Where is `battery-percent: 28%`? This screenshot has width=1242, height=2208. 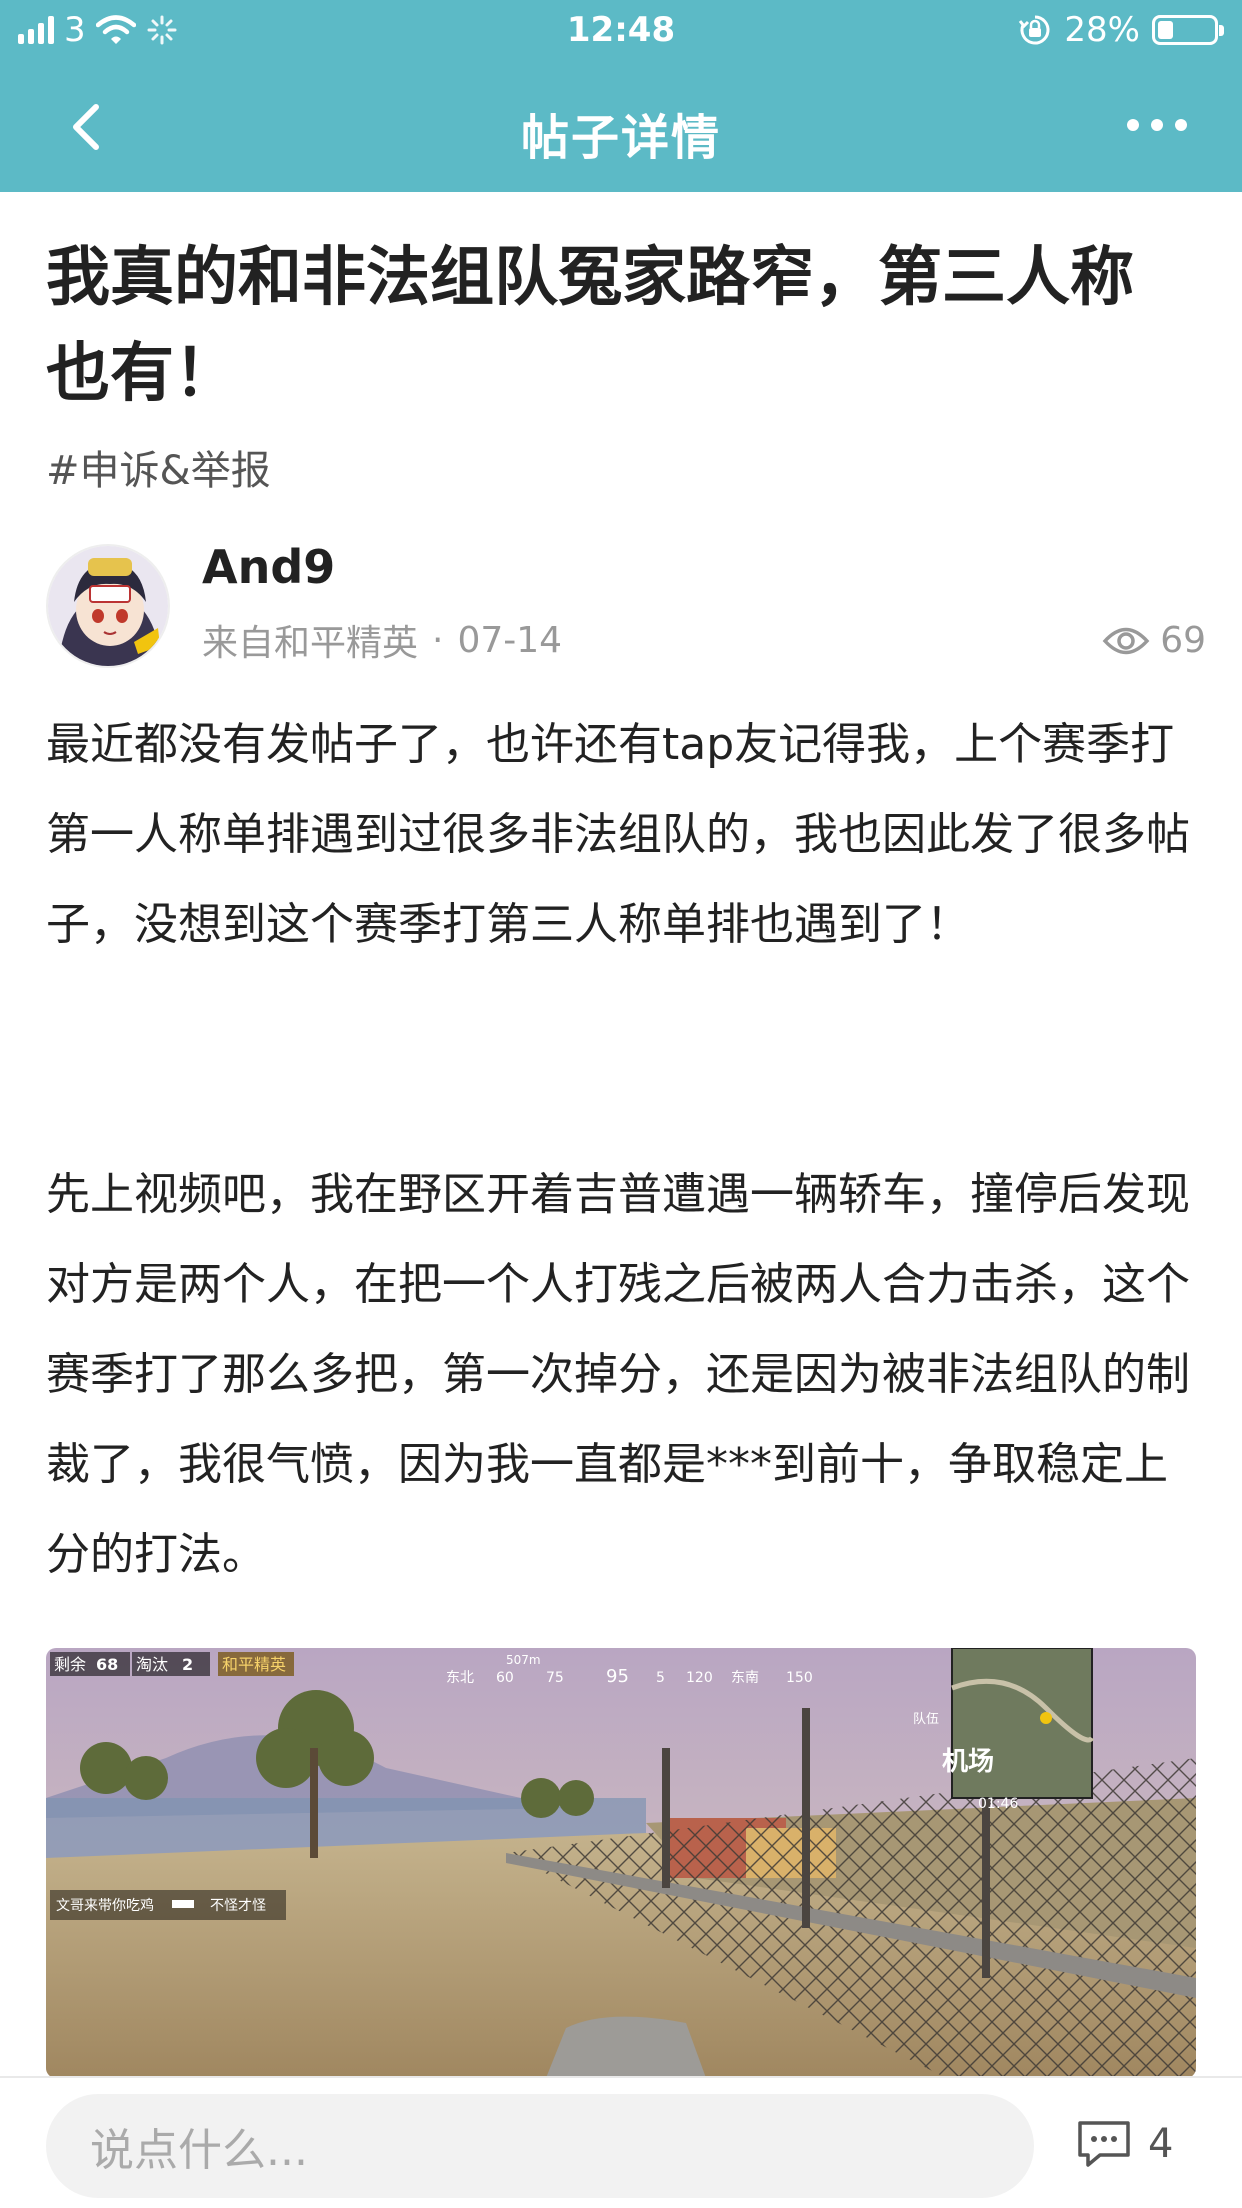
battery-percent: 28% is located at coordinates (1102, 30).